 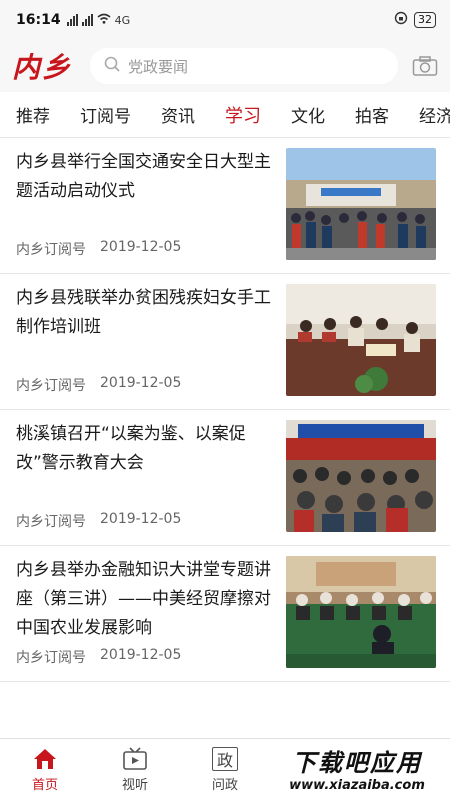 I want to click on nav-video: 视听, so click(x=135, y=769).